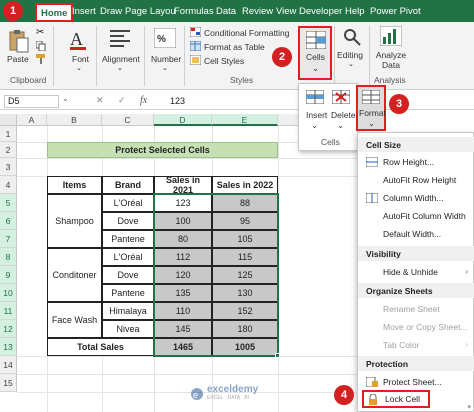  I want to click on tab-page-layout: Page Layou, so click(150, 11).